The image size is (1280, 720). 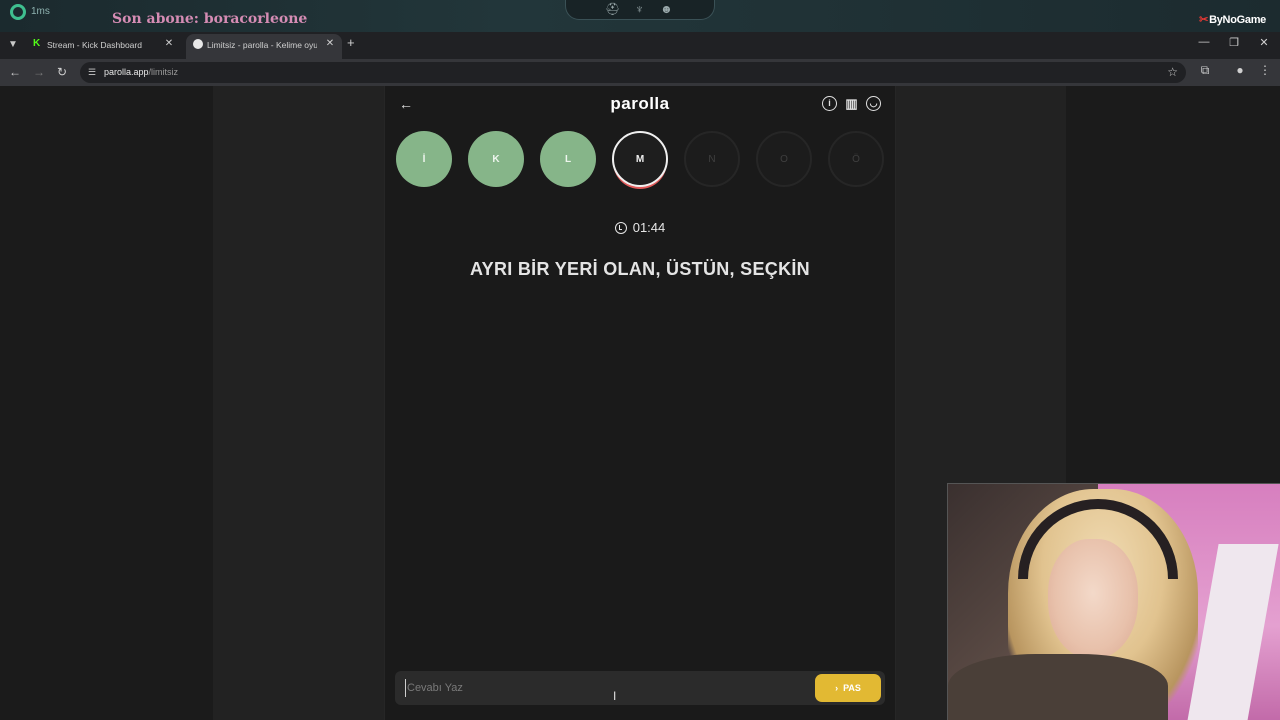 I want to click on letter-circle: K, so click(x=496, y=159).